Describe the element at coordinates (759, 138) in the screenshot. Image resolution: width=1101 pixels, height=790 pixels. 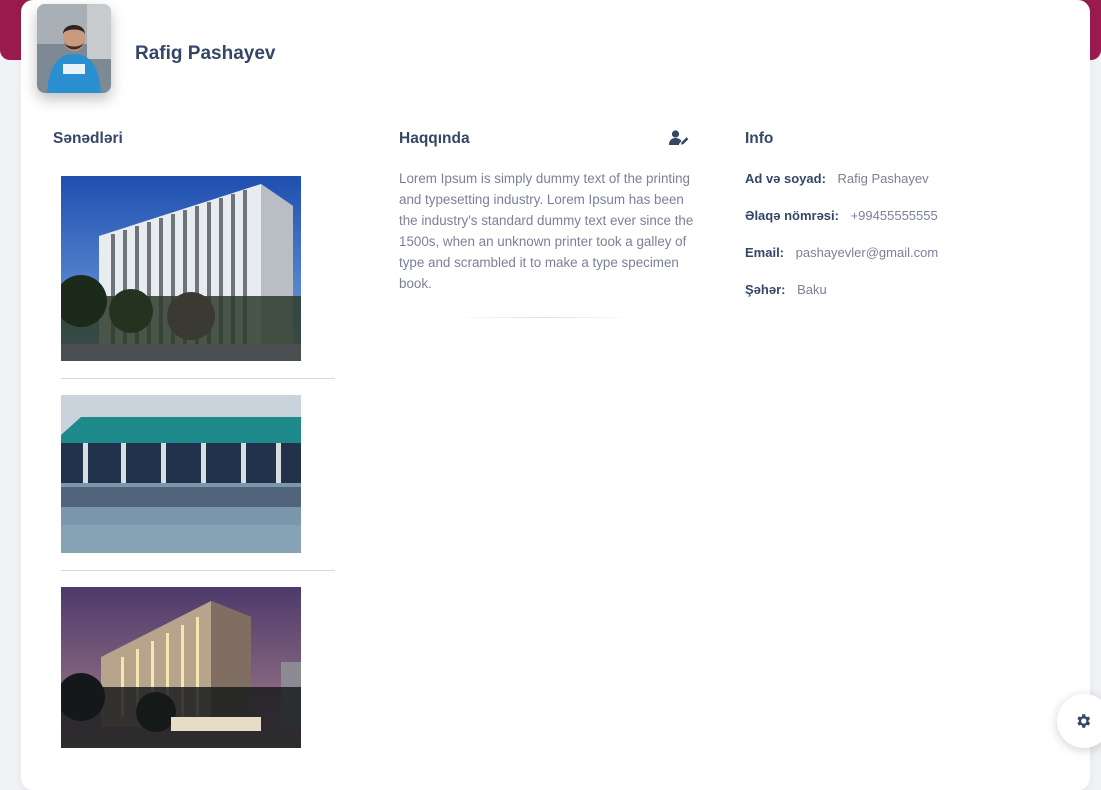
I see `info-title: Info` at that location.